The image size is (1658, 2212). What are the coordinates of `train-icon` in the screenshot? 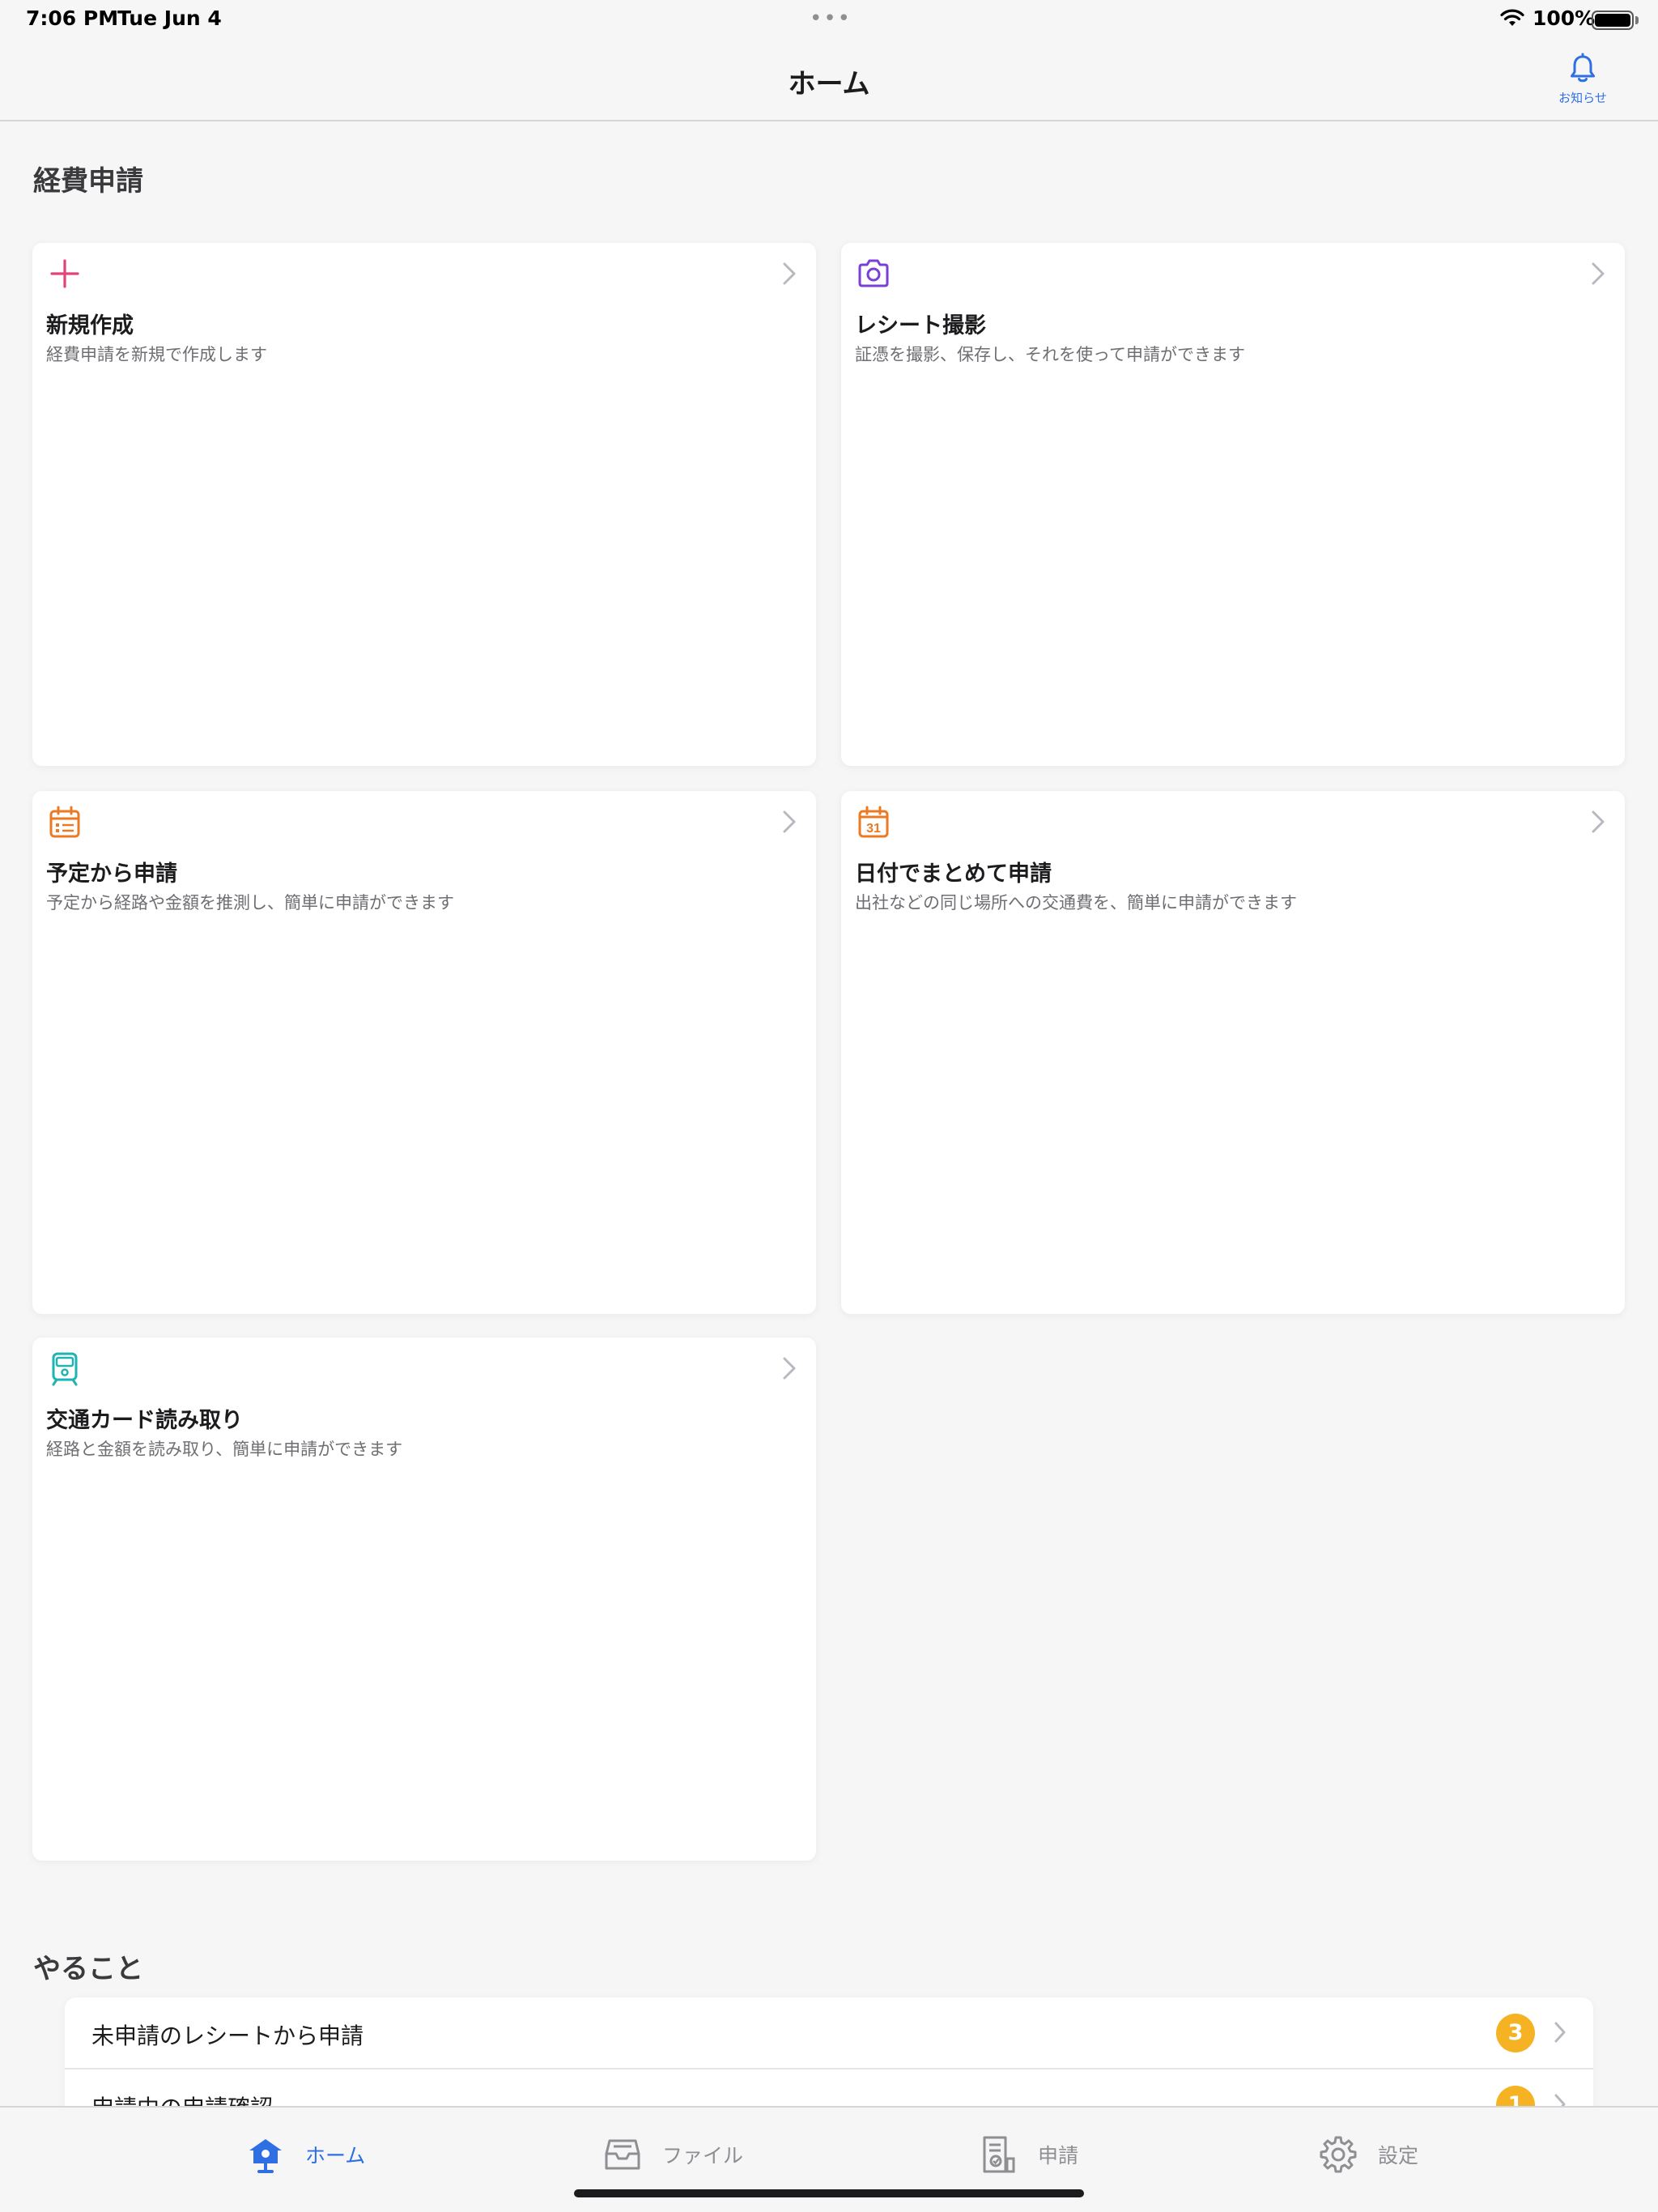 It's located at (65, 1369).